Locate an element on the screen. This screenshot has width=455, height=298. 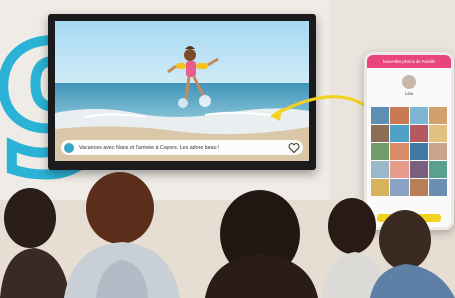
profile-name: Lisa is located at coordinates (409, 93).